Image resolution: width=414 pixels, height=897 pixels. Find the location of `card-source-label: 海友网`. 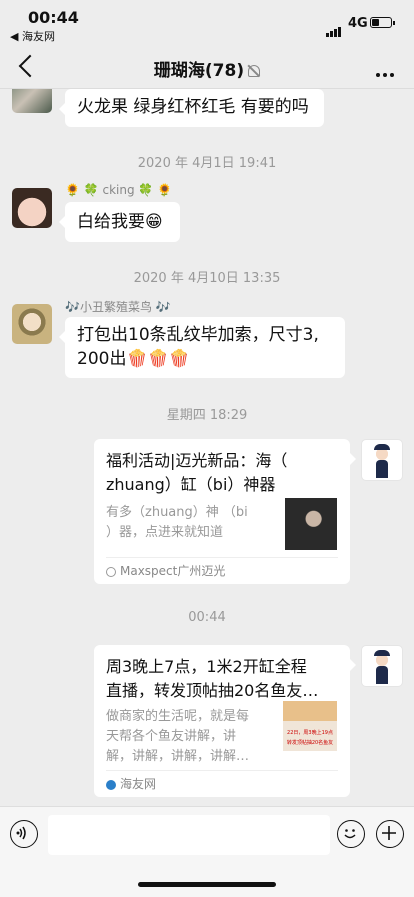

card-source-label: 海友网 is located at coordinates (138, 784).